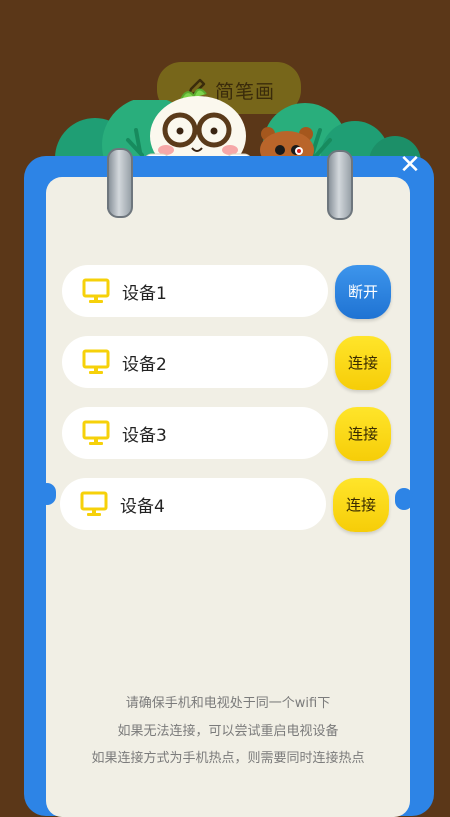  Describe the element at coordinates (195, 291) in the screenshot. I see `device-row-1: 设备1` at that location.